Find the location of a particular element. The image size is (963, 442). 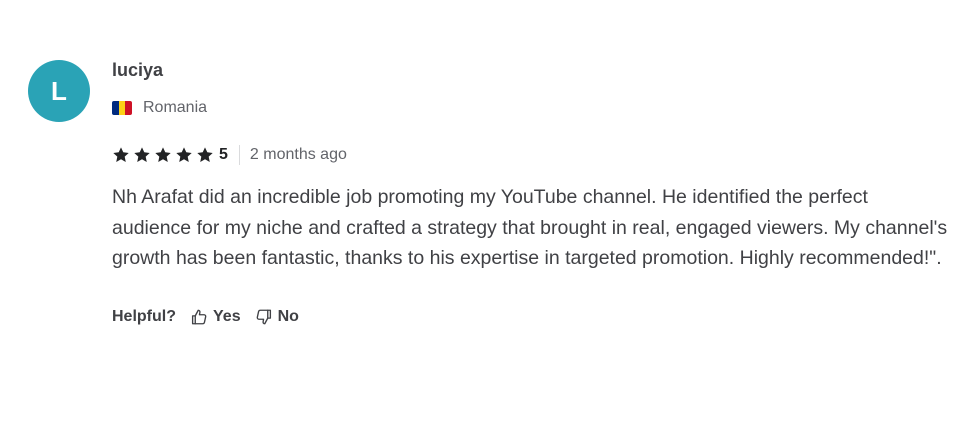

reviewer-username: luciya is located at coordinates (530, 71).